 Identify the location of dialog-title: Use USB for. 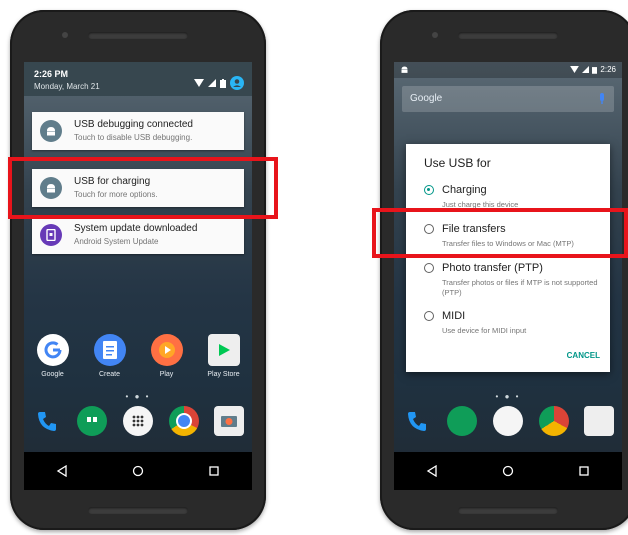
(457, 163).